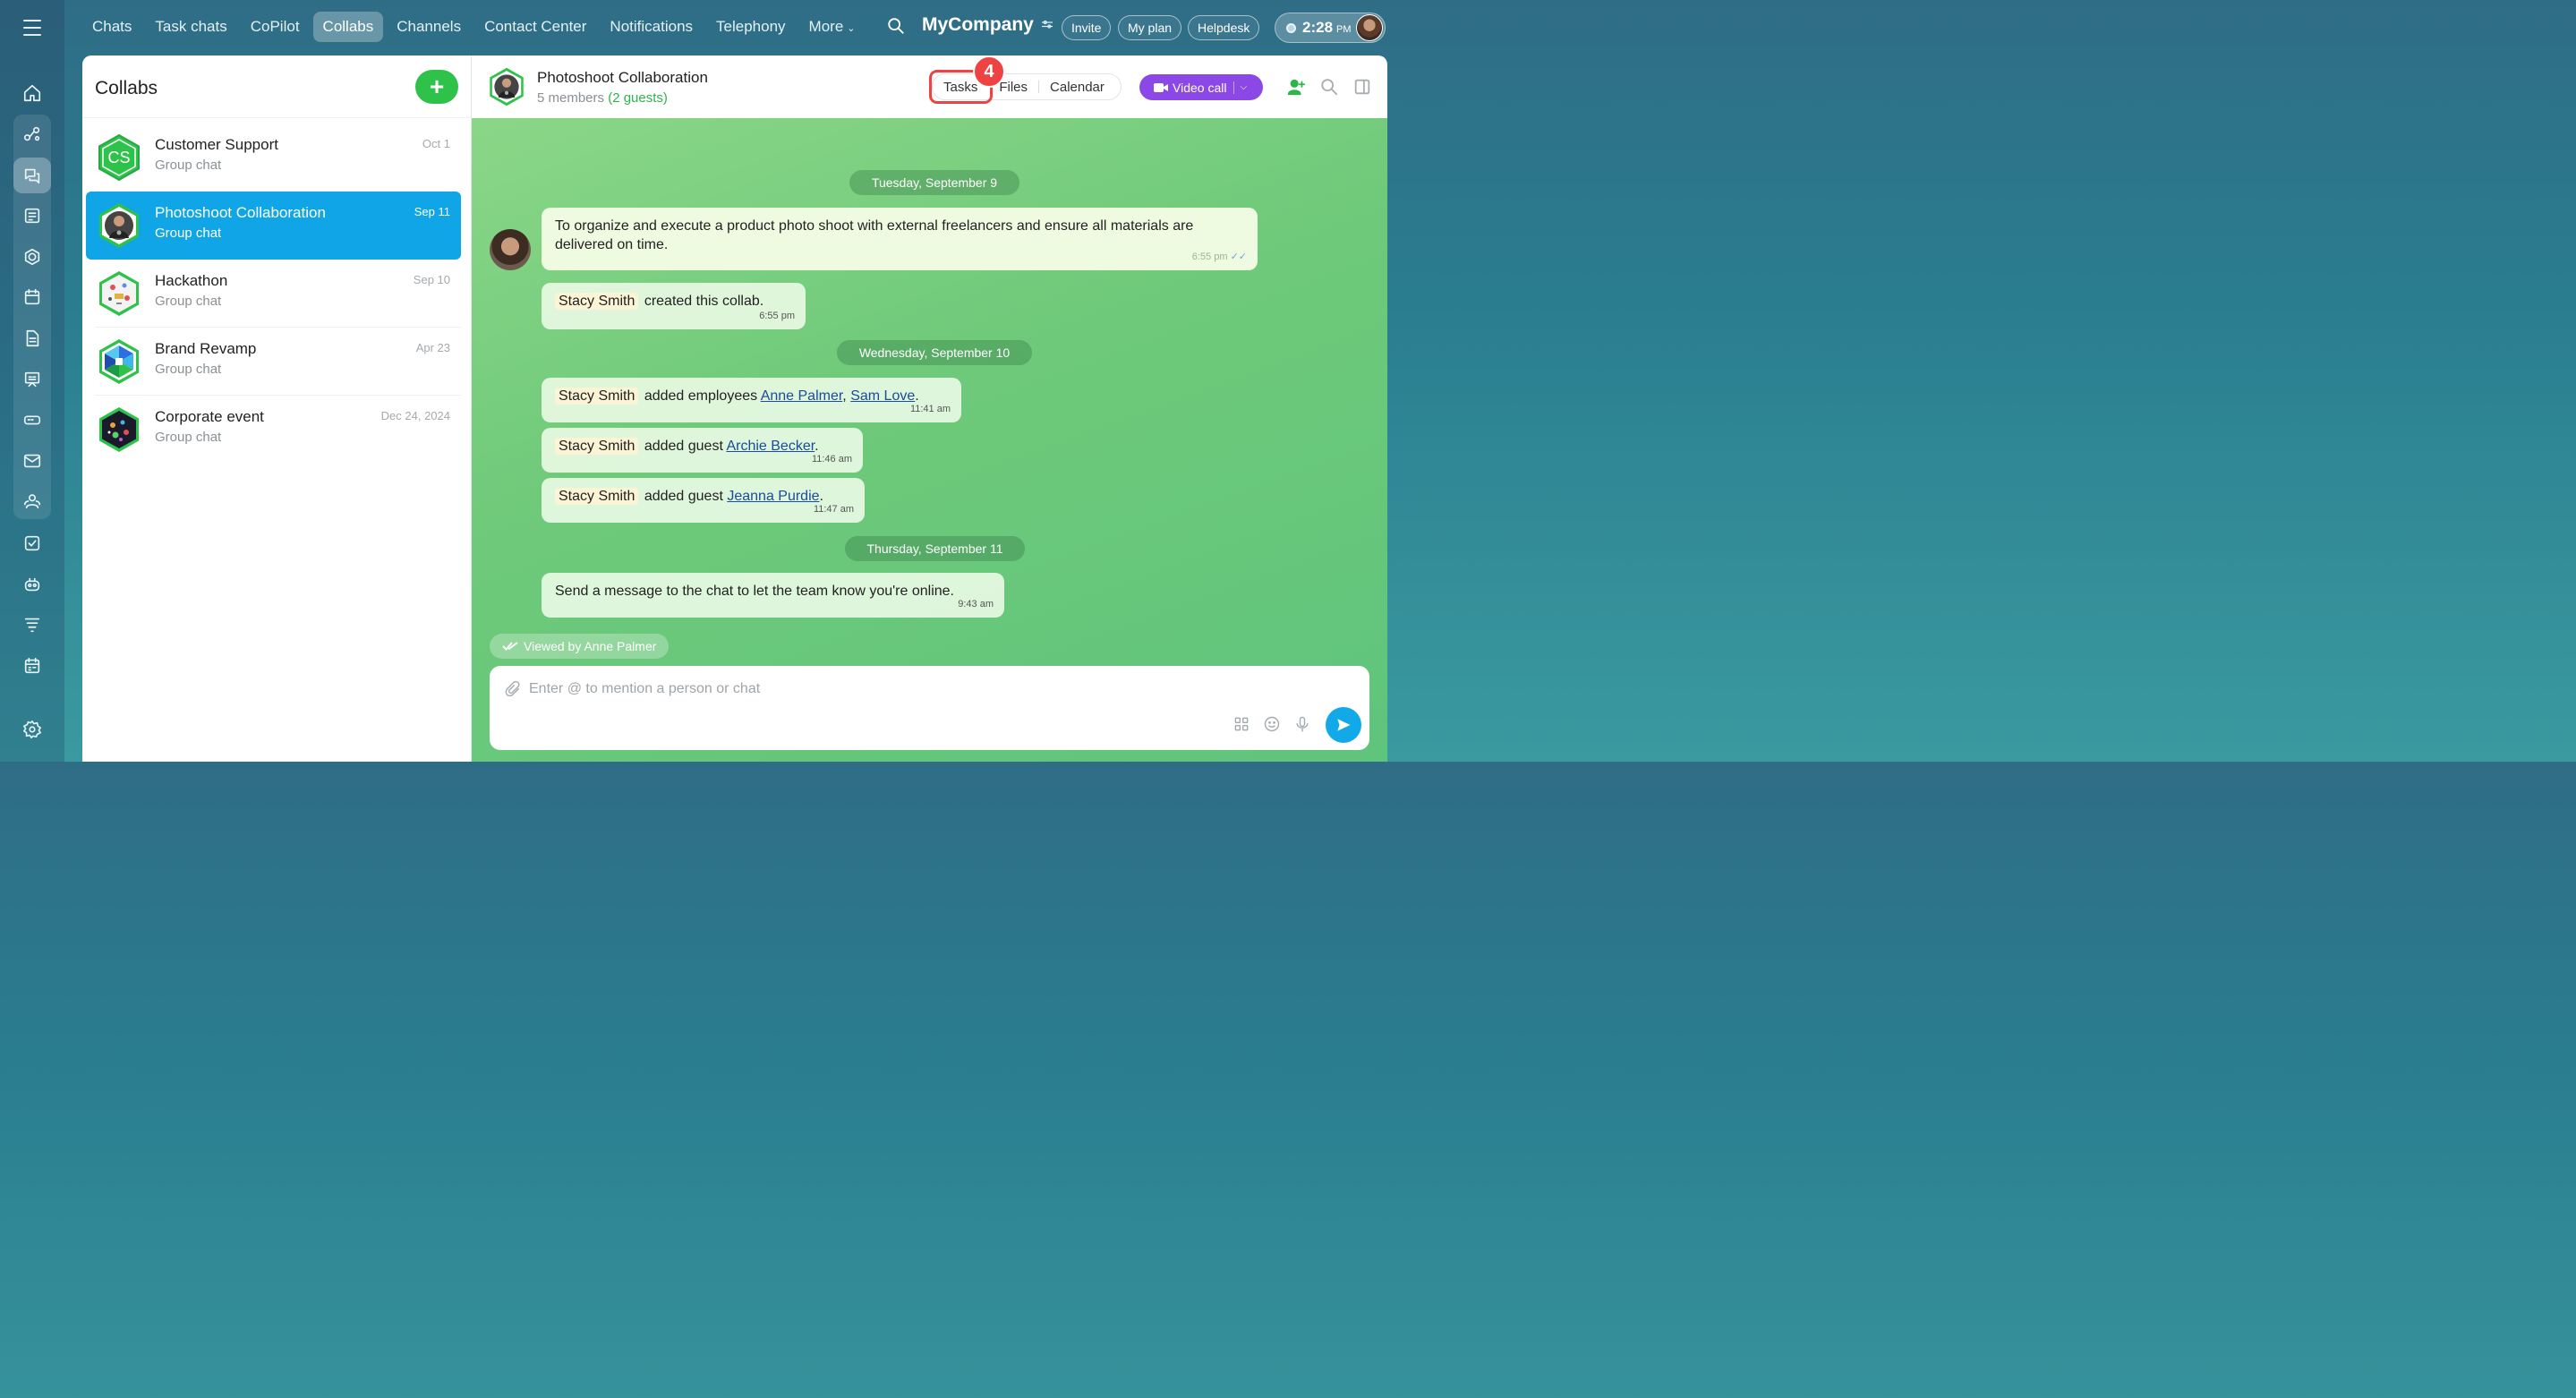  Describe the element at coordinates (206, 348) in the screenshot. I see `chat-name: Brand Revamp` at that location.